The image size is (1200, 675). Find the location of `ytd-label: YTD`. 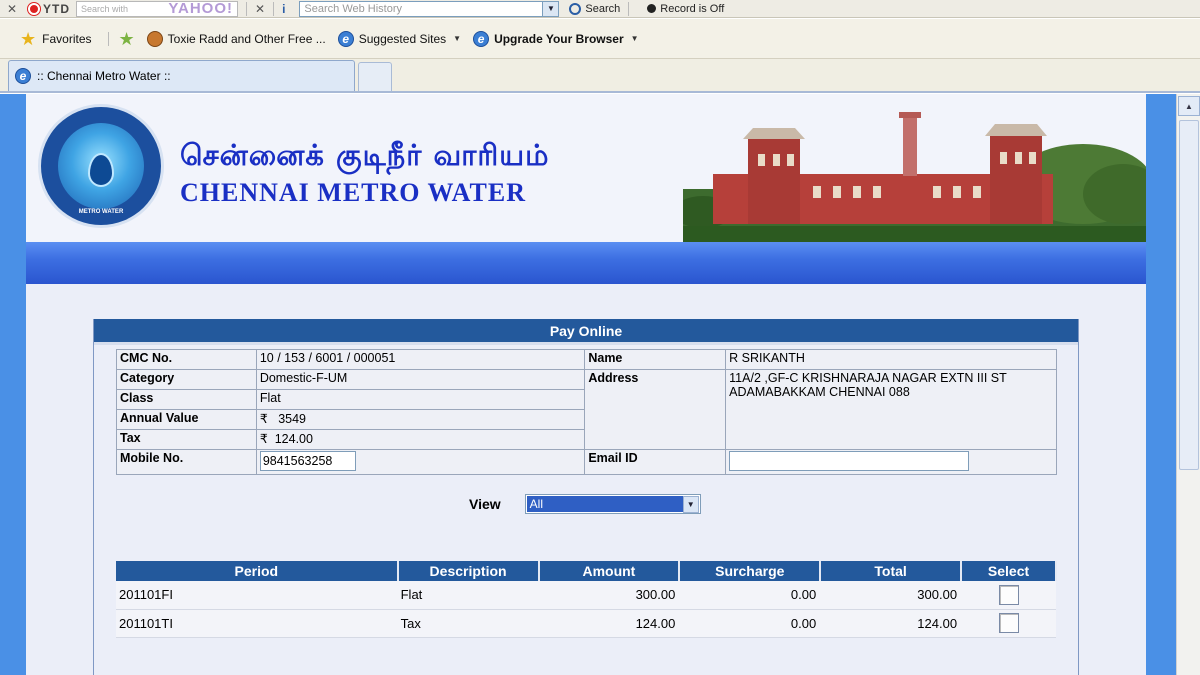

ytd-label: YTD is located at coordinates (56, 8).